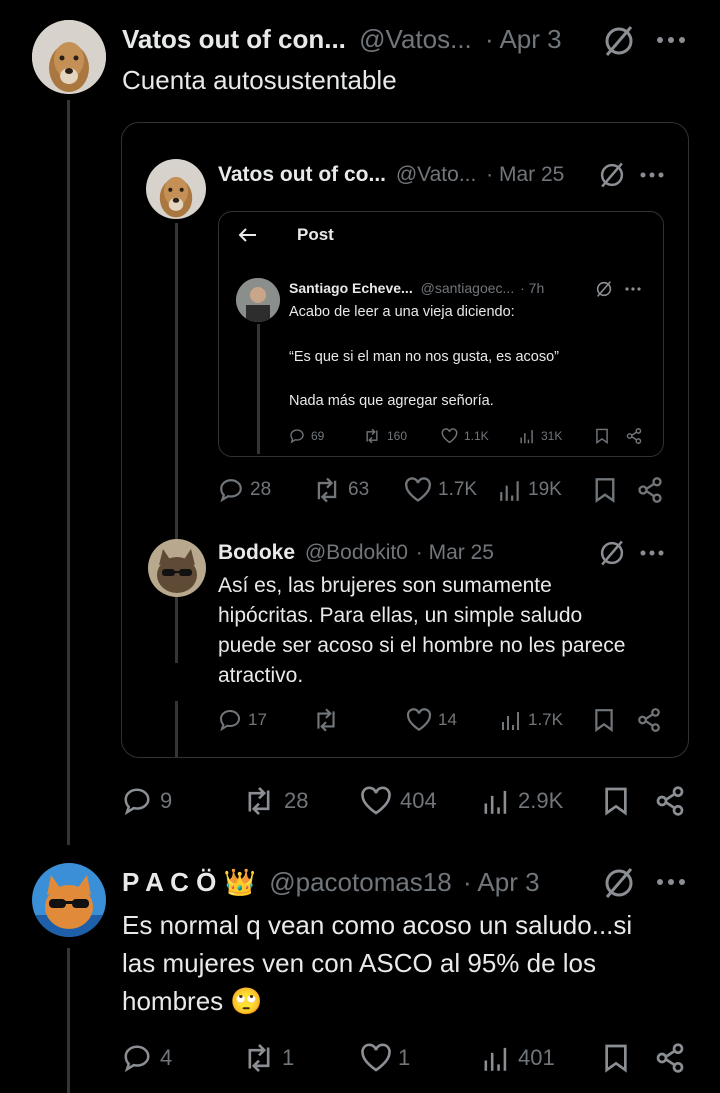 This screenshot has width=720, height=1093. I want to click on view-count: 401, so click(536, 1057).